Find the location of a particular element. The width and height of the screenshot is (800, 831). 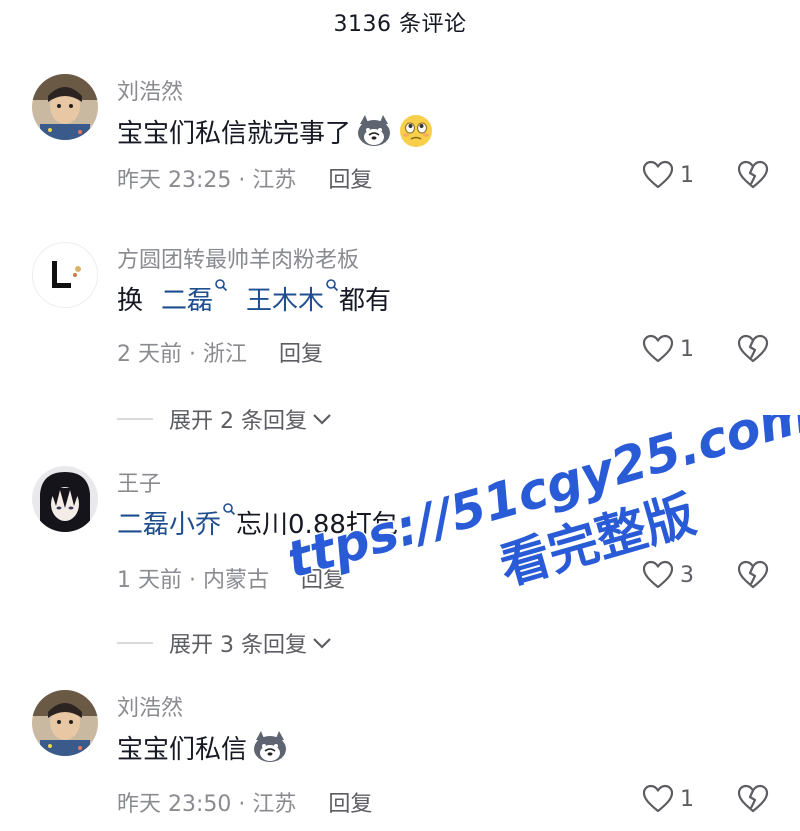

expand-replies-button: 展开 3 条回复 is located at coordinates (225, 643).